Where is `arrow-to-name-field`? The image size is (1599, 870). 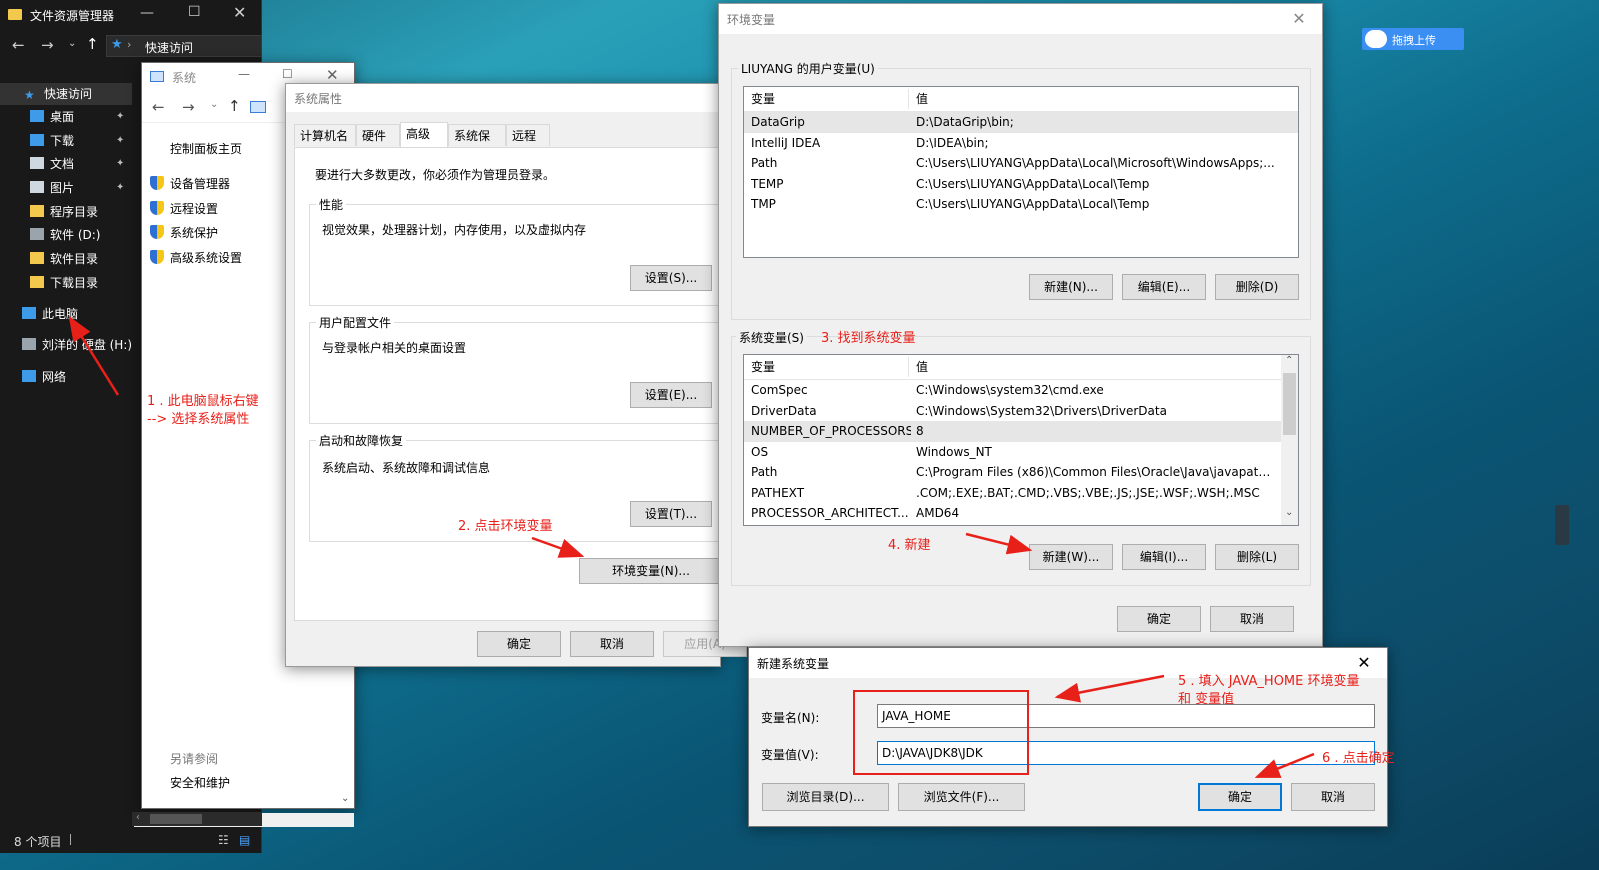 arrow-to-name-field is located at coordinates (1109, 688).